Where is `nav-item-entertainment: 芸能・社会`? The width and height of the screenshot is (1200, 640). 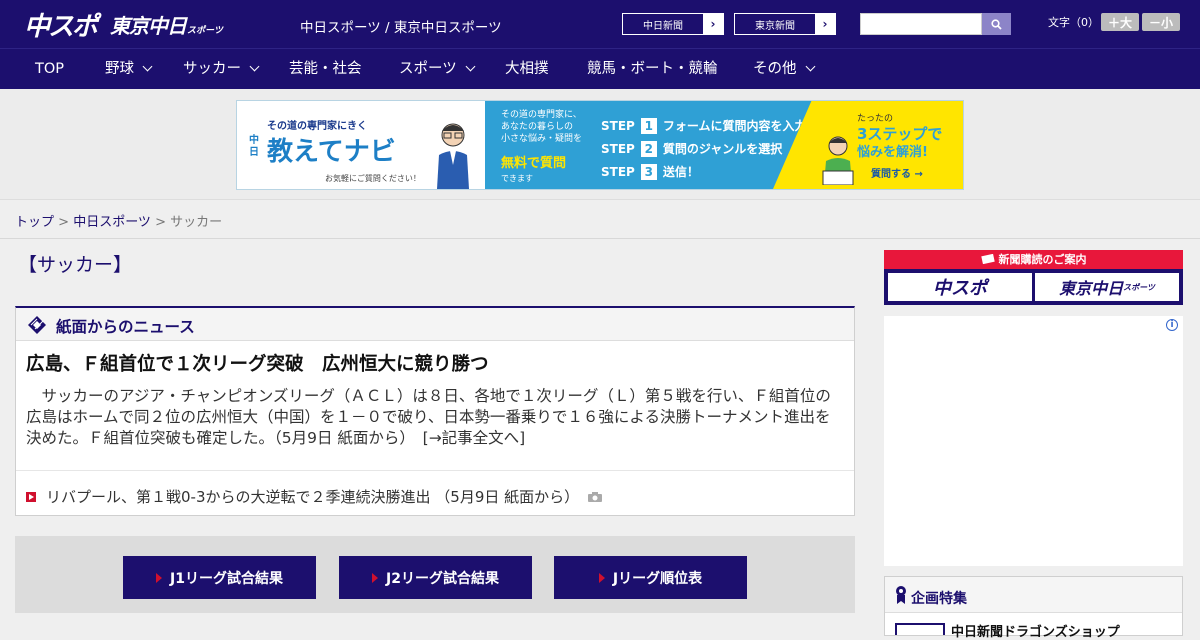
nav-item-entertainment: 芸能・社会 is located at coordinates (325, 69).